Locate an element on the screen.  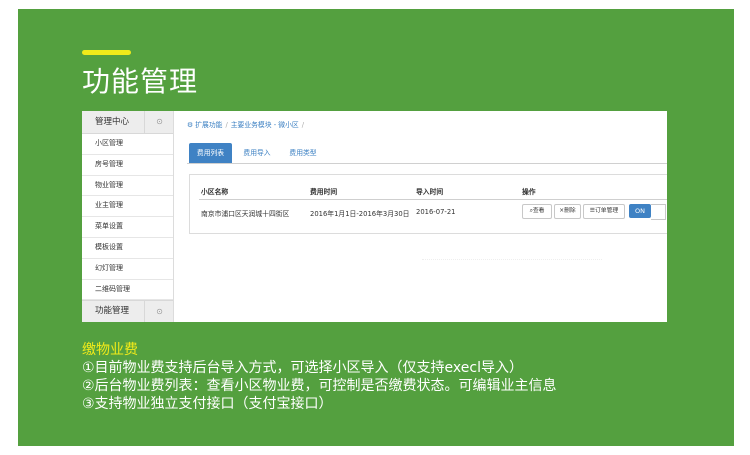
settings-icon: ⚙ is located at coordinates (190, 125).